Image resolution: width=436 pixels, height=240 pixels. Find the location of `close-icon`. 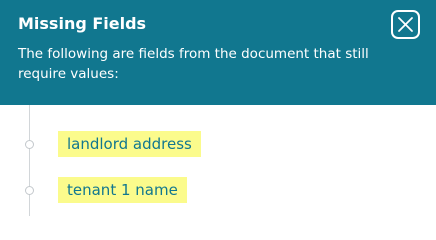

close-icon is located at coordinates (405, 24).